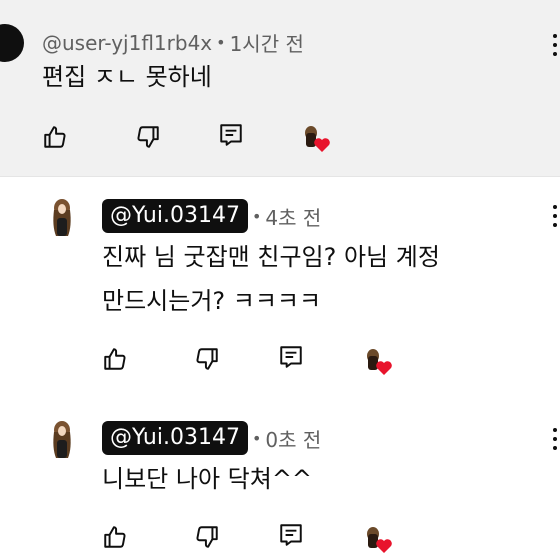  What do you see at coordinates (127, 77) in the screenshot?
I see `comment-text: 편집 ㅈㄴ 못하네` at bounding box center [127, 77].